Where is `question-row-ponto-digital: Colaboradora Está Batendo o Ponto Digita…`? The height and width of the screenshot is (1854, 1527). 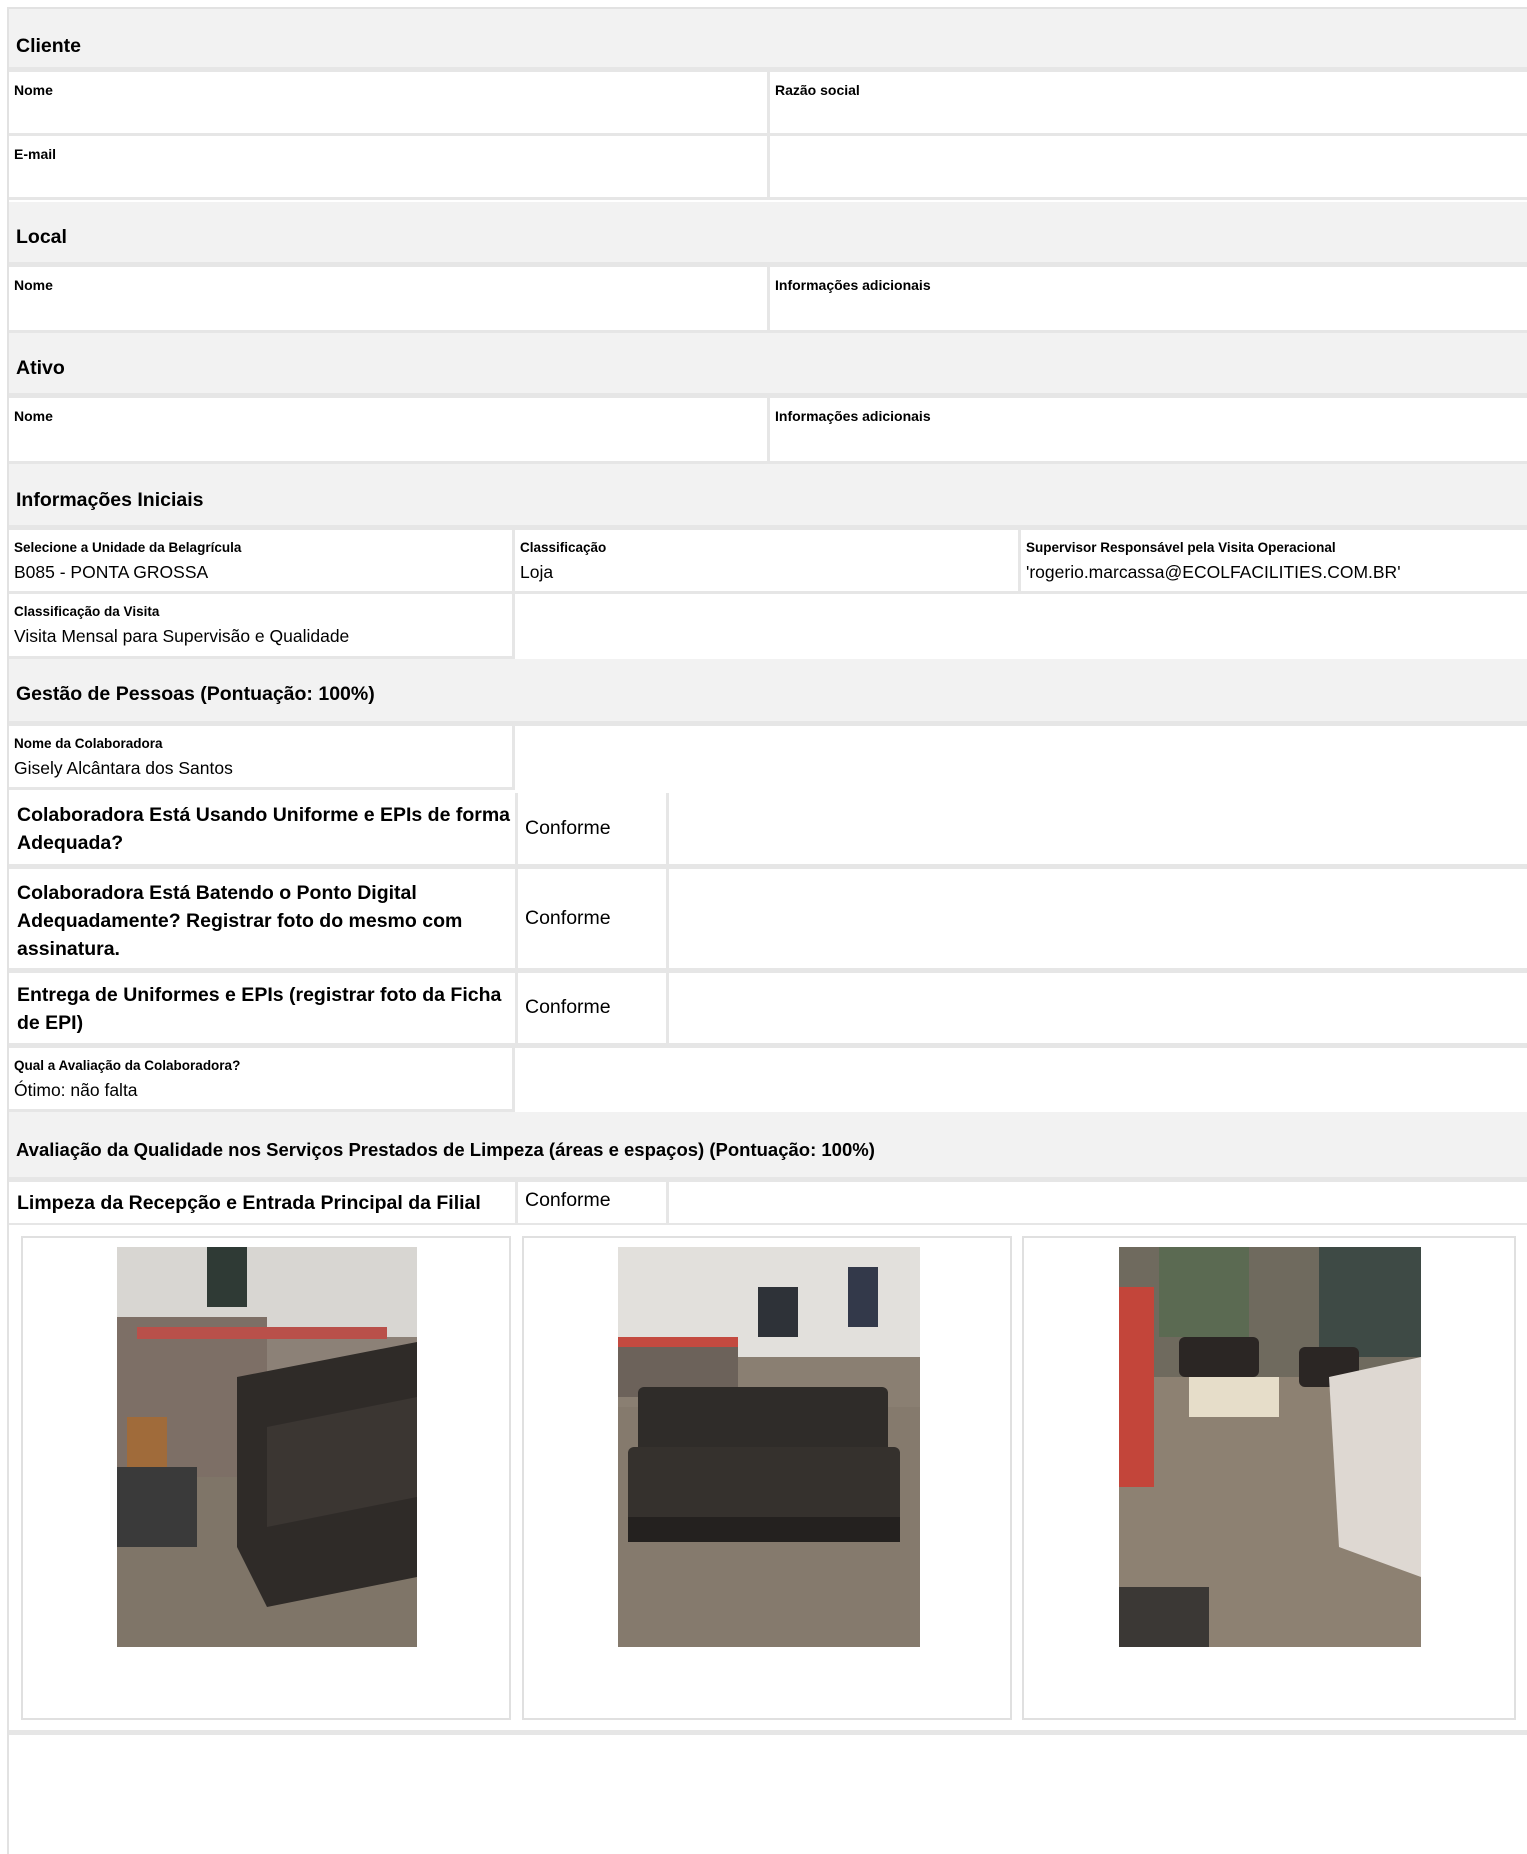 question-row-ponto-digital: Colaboradora Está Batendo o Ponto Digita… is located at coordinates (768, 921).